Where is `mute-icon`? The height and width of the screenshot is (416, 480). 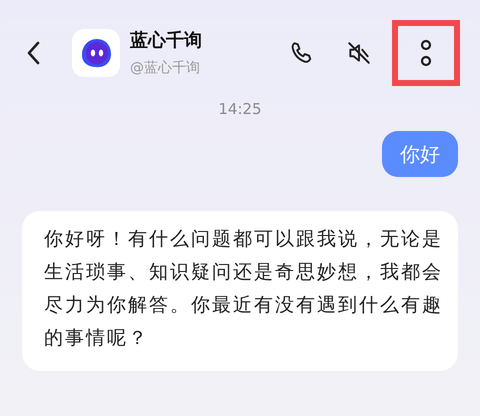
mute-icon is located at coordinates (359, 53).